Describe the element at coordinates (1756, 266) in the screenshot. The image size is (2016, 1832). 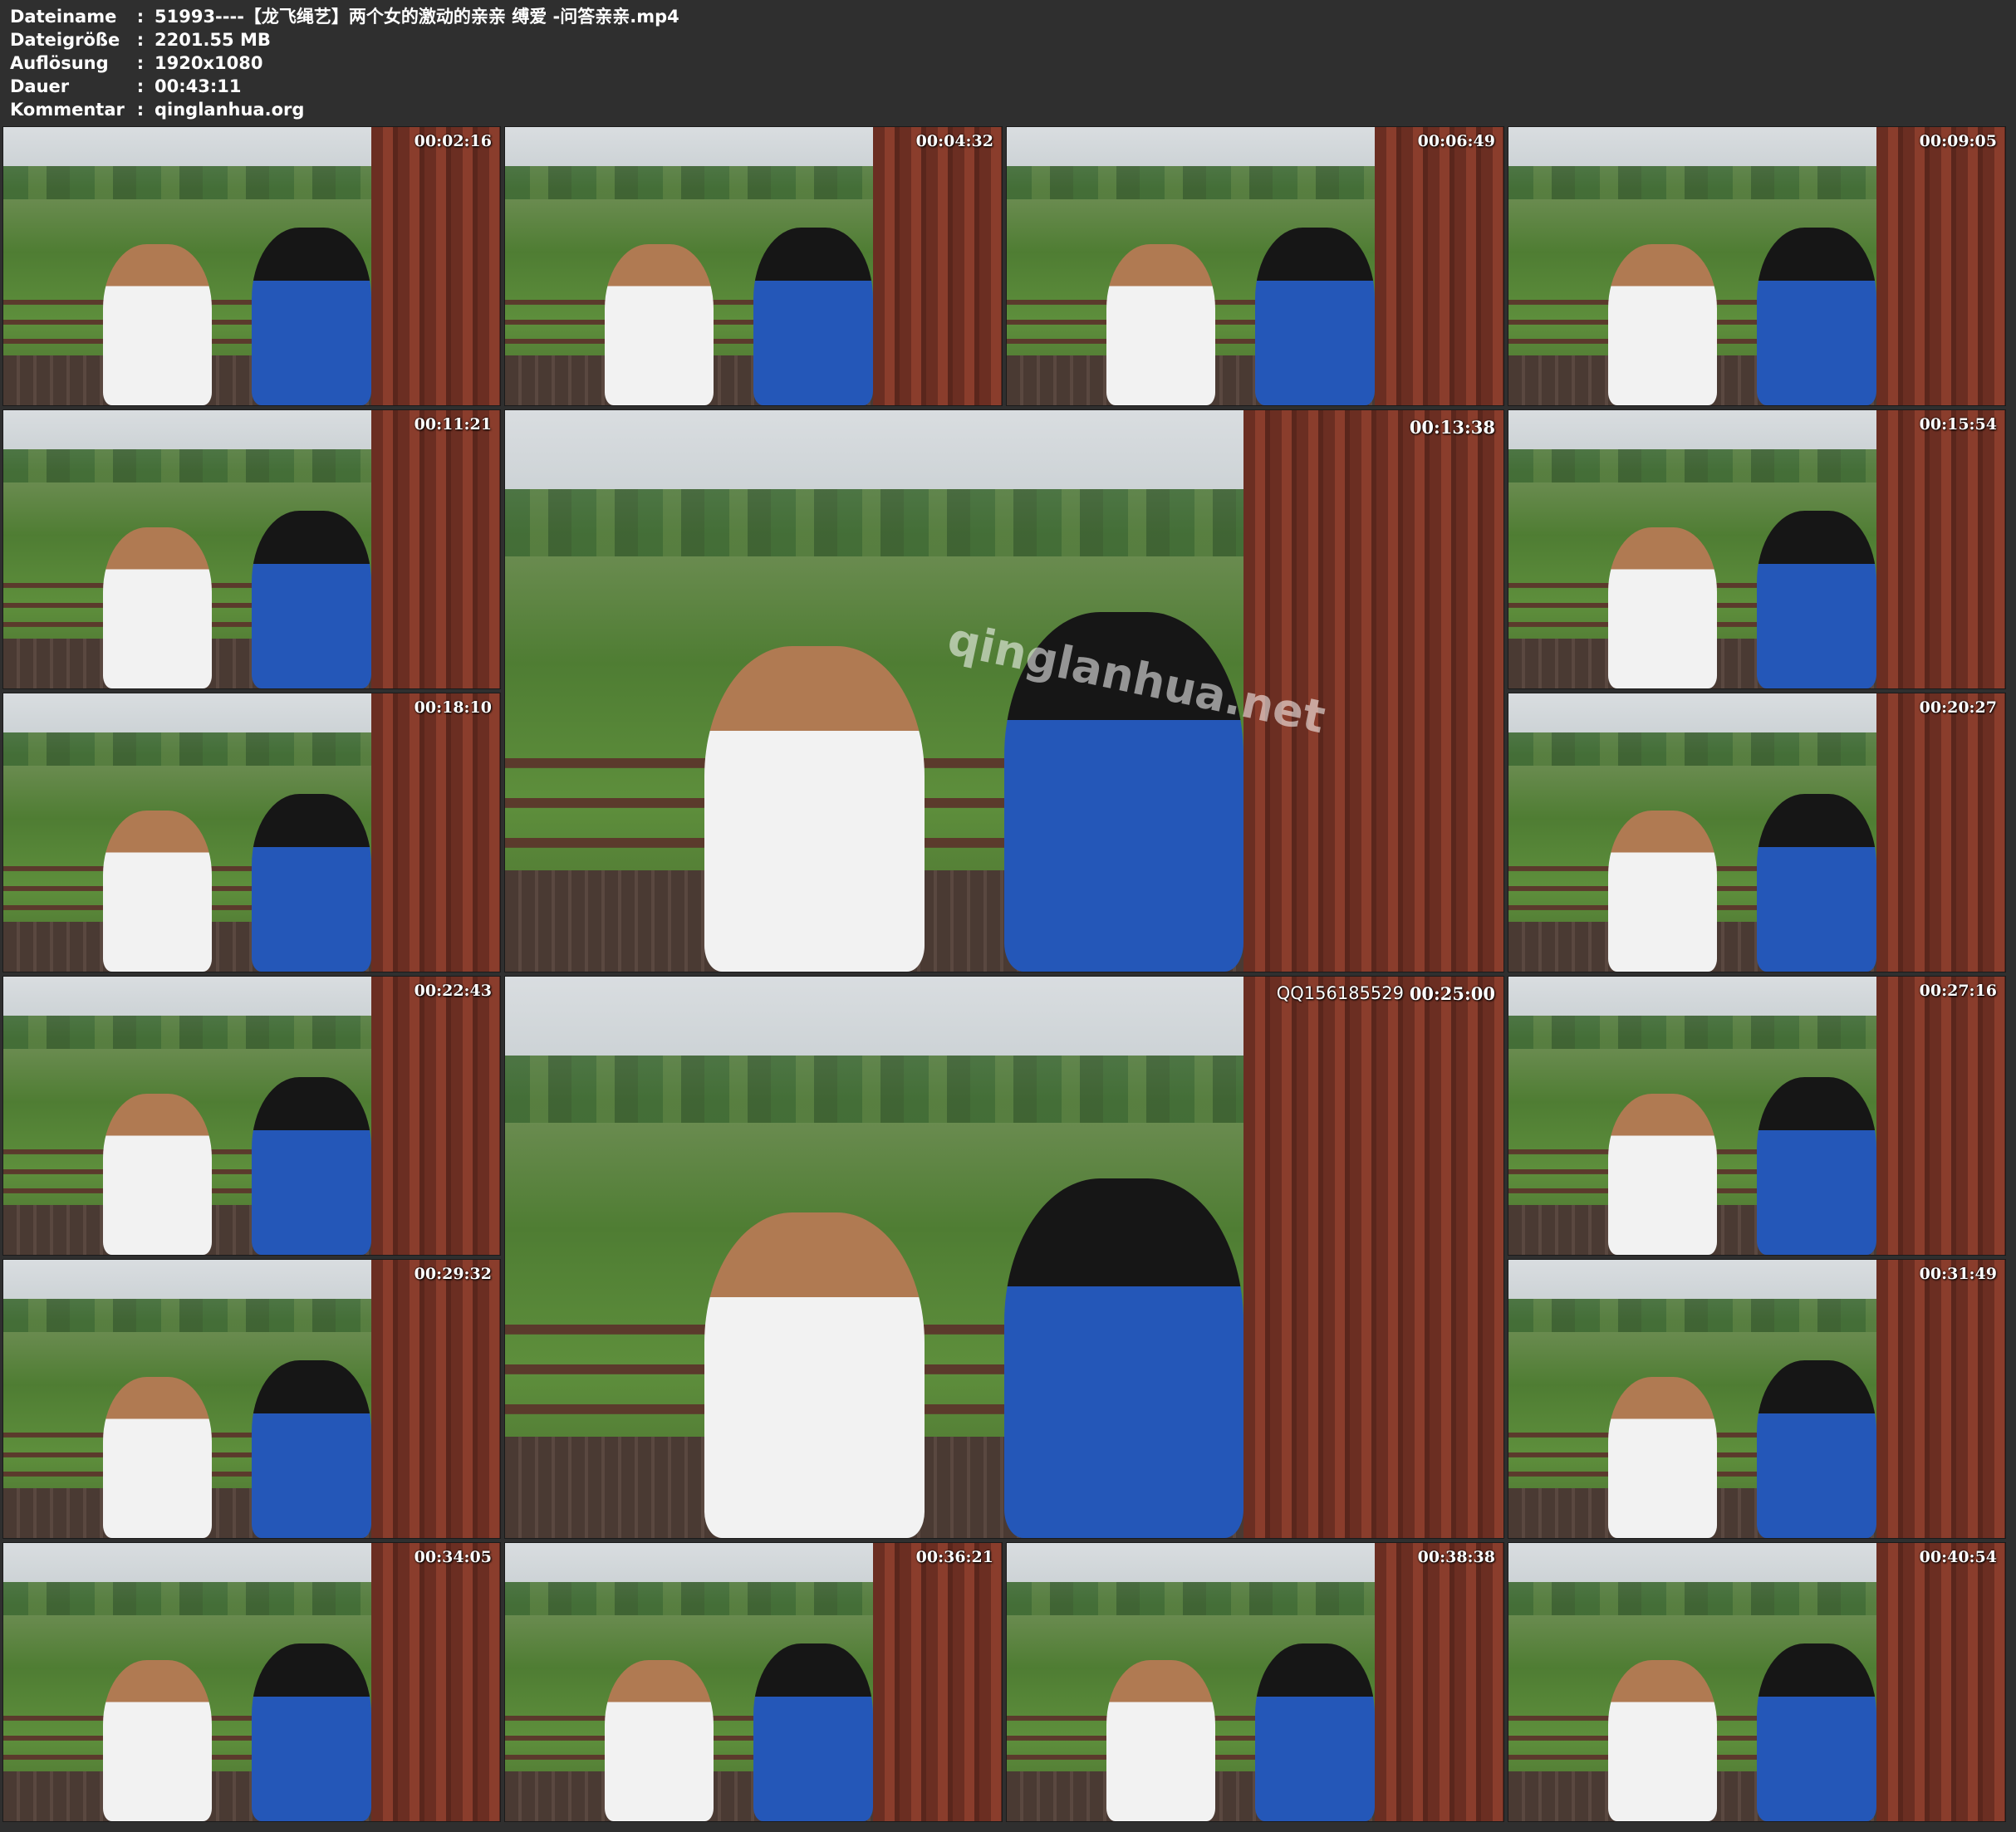
I see `video-thumbnail: 00:09:05` at that location.